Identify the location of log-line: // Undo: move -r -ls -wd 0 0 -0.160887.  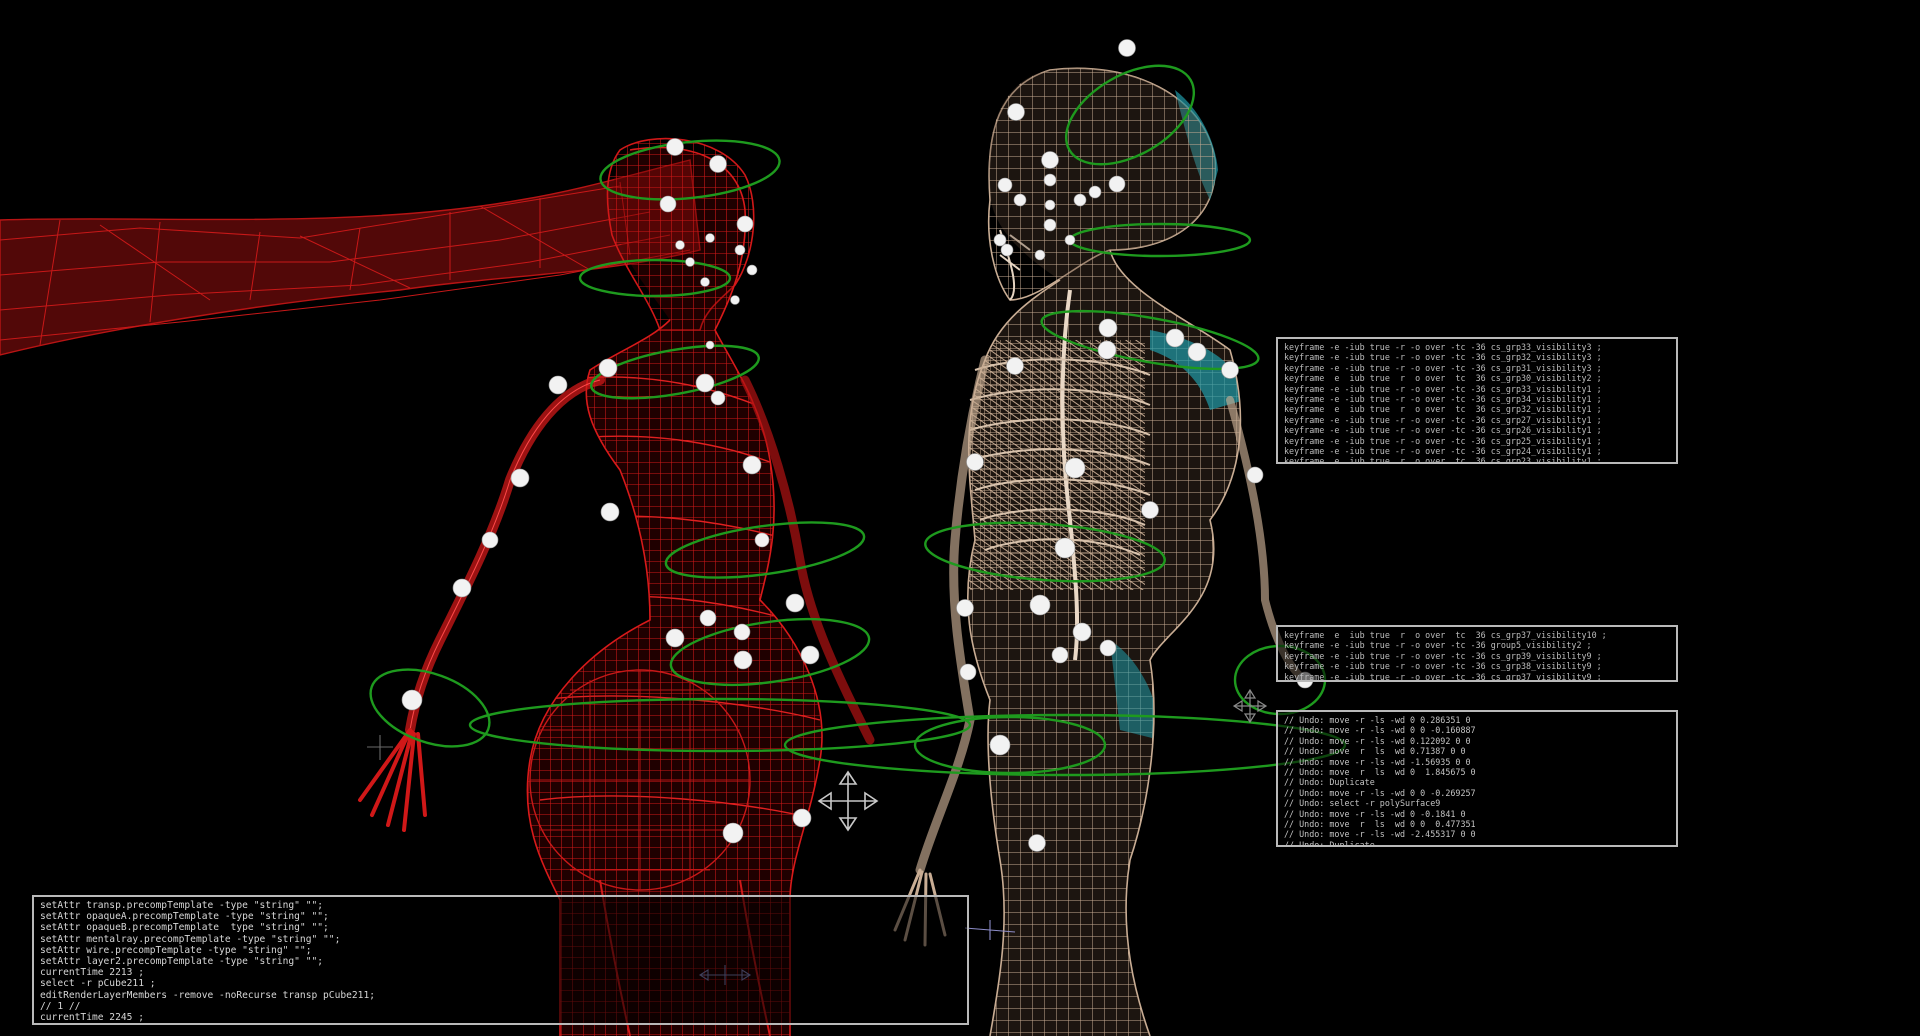
(1380, 730).